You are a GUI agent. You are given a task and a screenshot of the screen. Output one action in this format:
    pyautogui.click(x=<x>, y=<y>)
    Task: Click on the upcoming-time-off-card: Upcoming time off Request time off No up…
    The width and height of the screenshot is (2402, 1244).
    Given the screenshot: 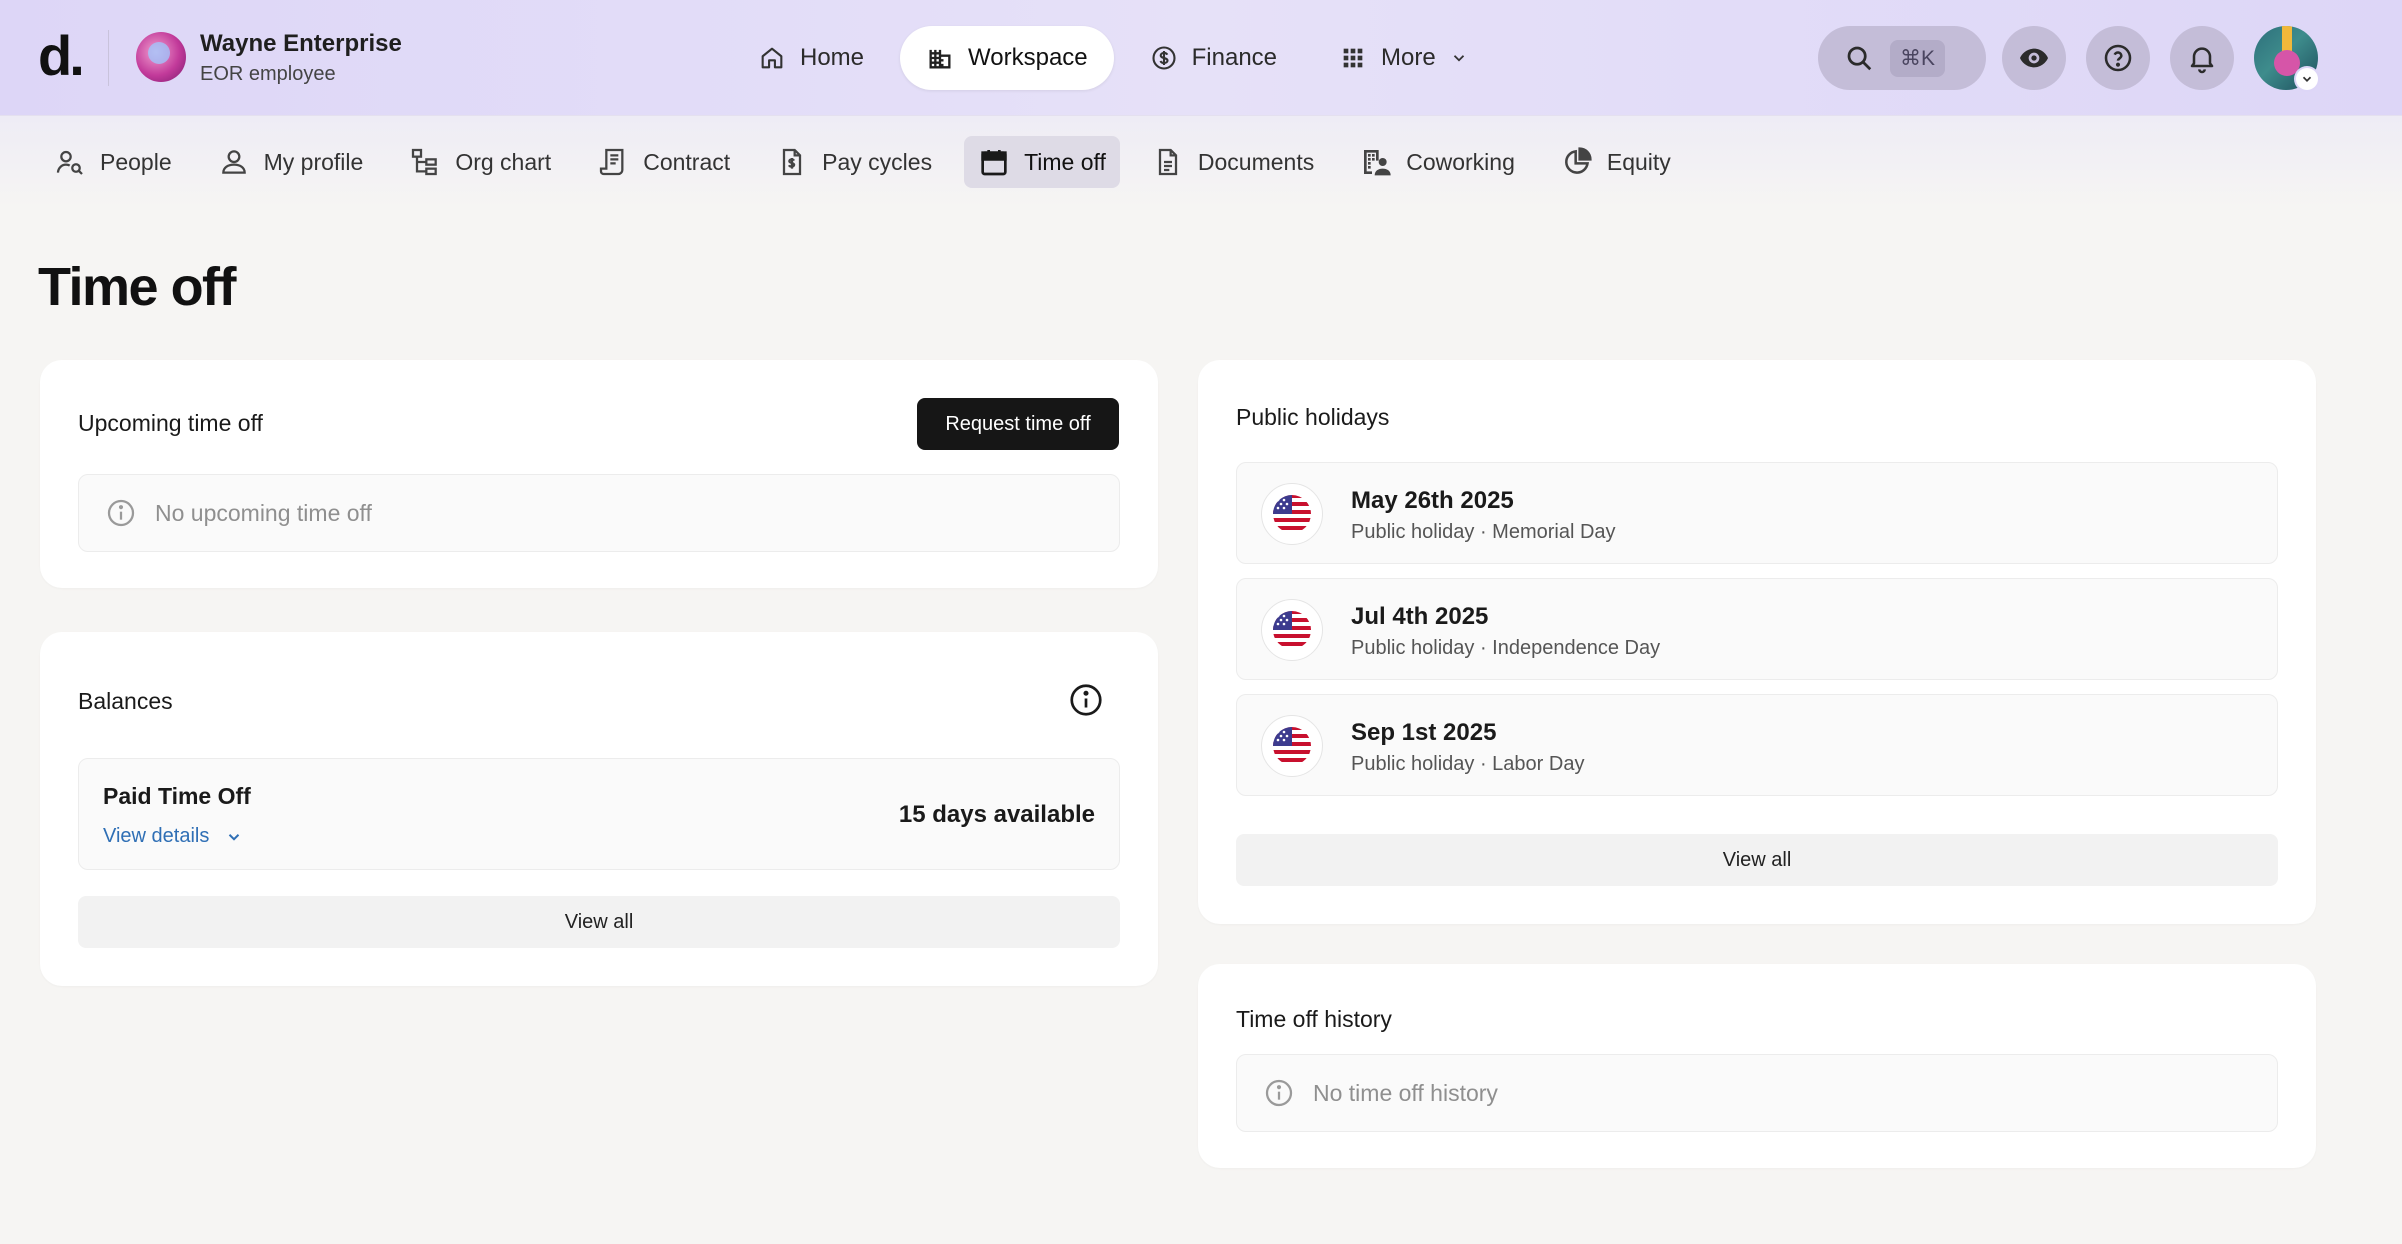 What is the action you would take?
    pyautogui.click(x=599, y=474)
    